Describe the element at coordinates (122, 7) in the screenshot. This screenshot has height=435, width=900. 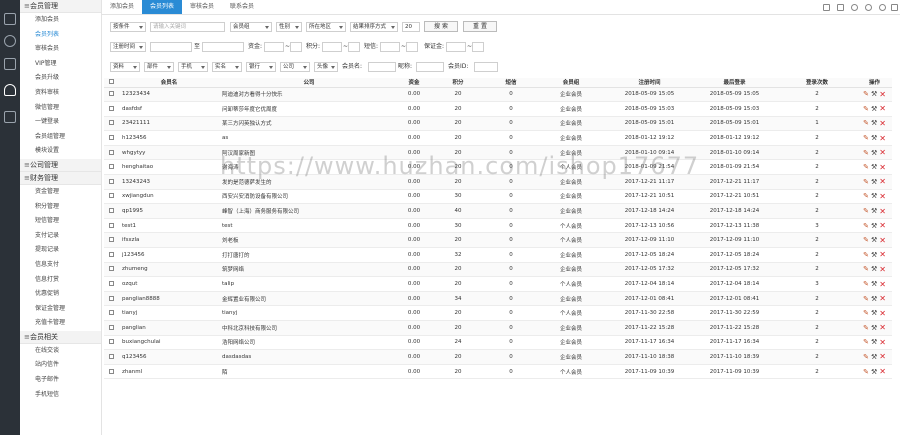
I see `tab-add-member: 添加会员` at that location.